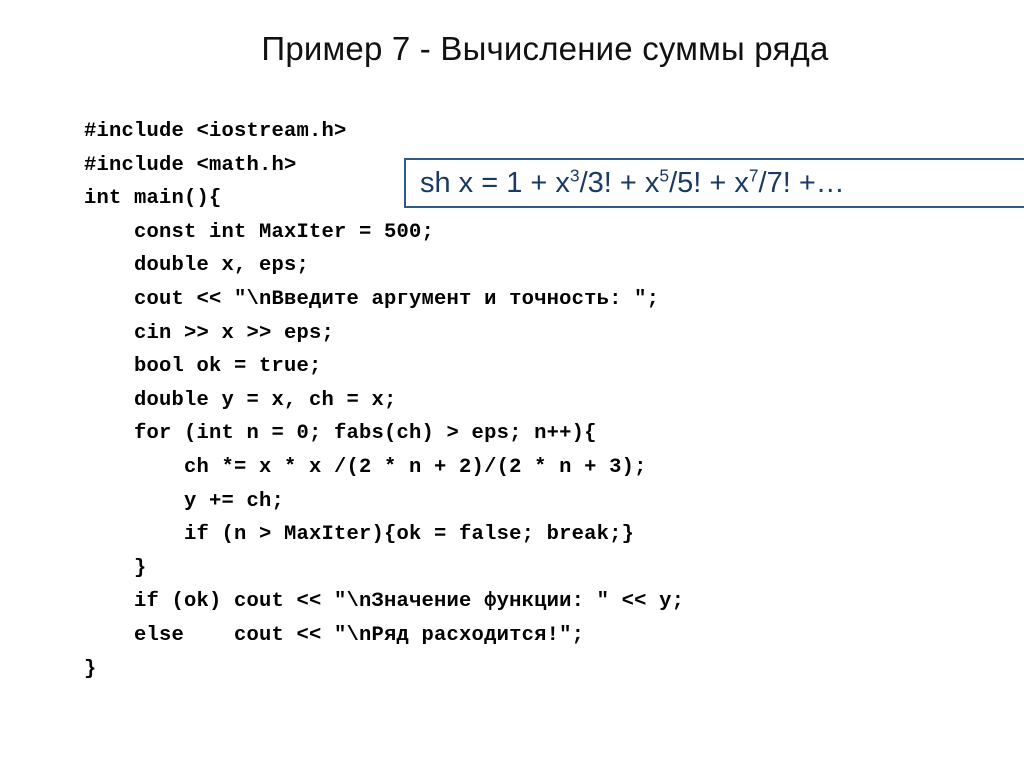 The height and width of the screenshot is (767, 1024). I want to click on page-title: Пример 7 - Вычисление суммы ряда, so click(545, 48).